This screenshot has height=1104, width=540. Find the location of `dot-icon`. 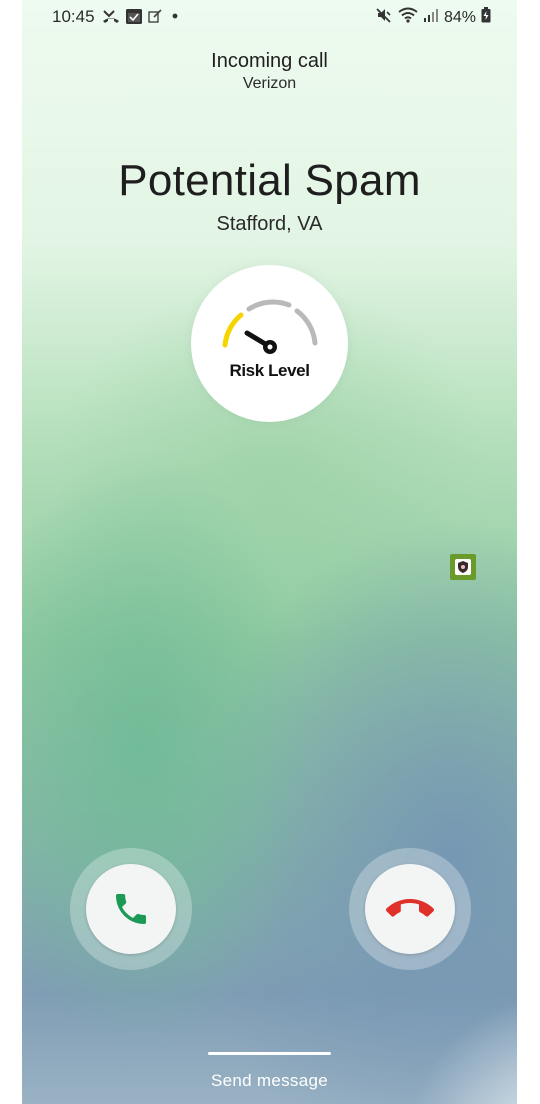

dot-icon is located at coordinates (175, 18).